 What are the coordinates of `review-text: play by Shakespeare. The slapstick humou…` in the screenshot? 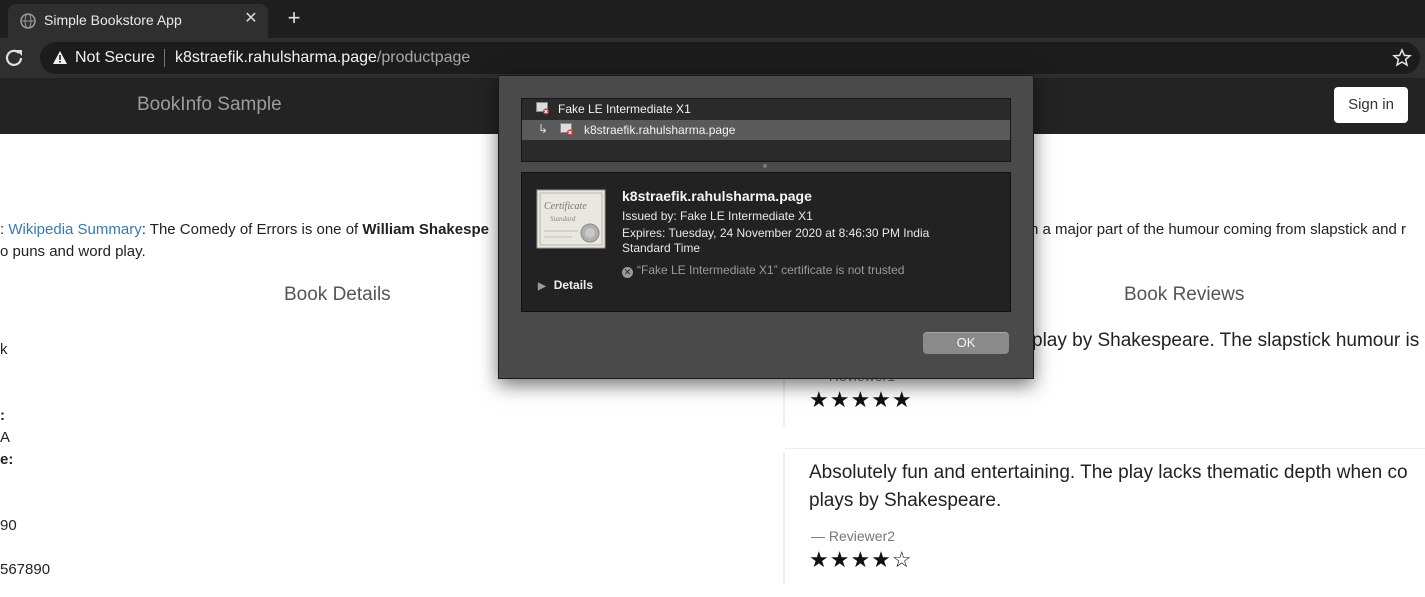 It's located at (1226, 340).